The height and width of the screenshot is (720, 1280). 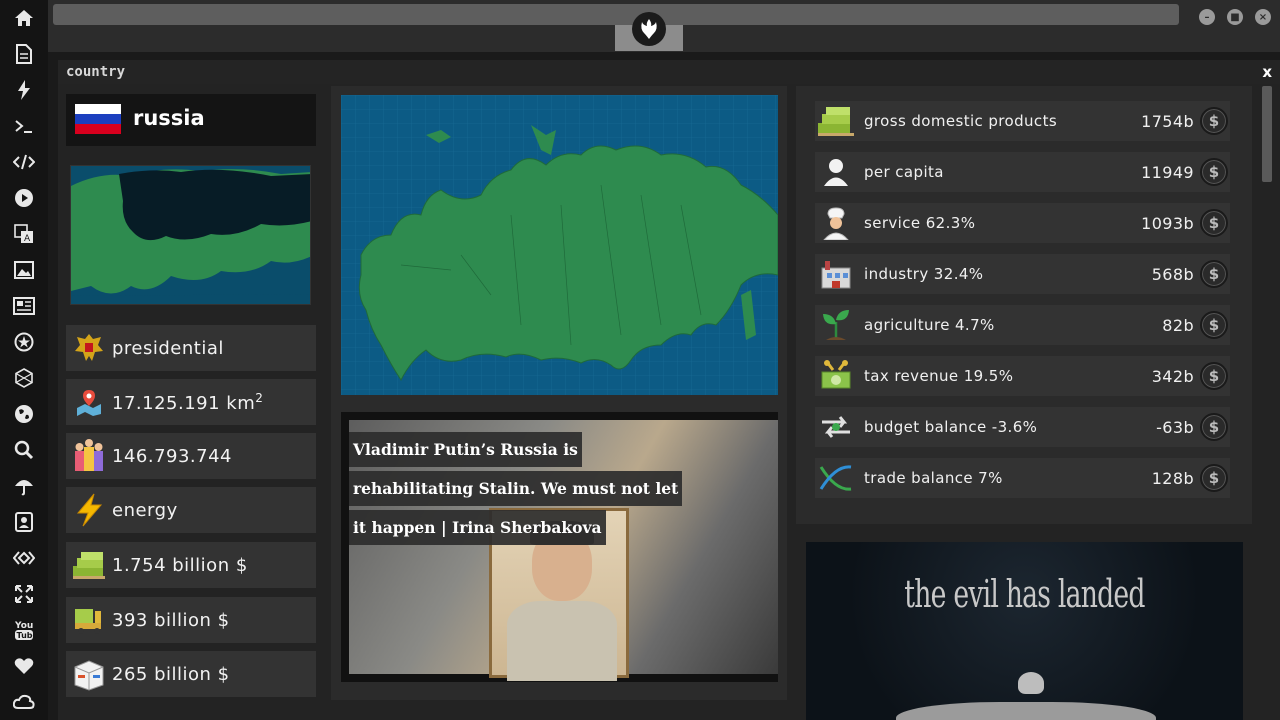 What do you see at coordinates (24, 414) in the screenshot?
I see `globe-icon` at bounding box center [24, 414].